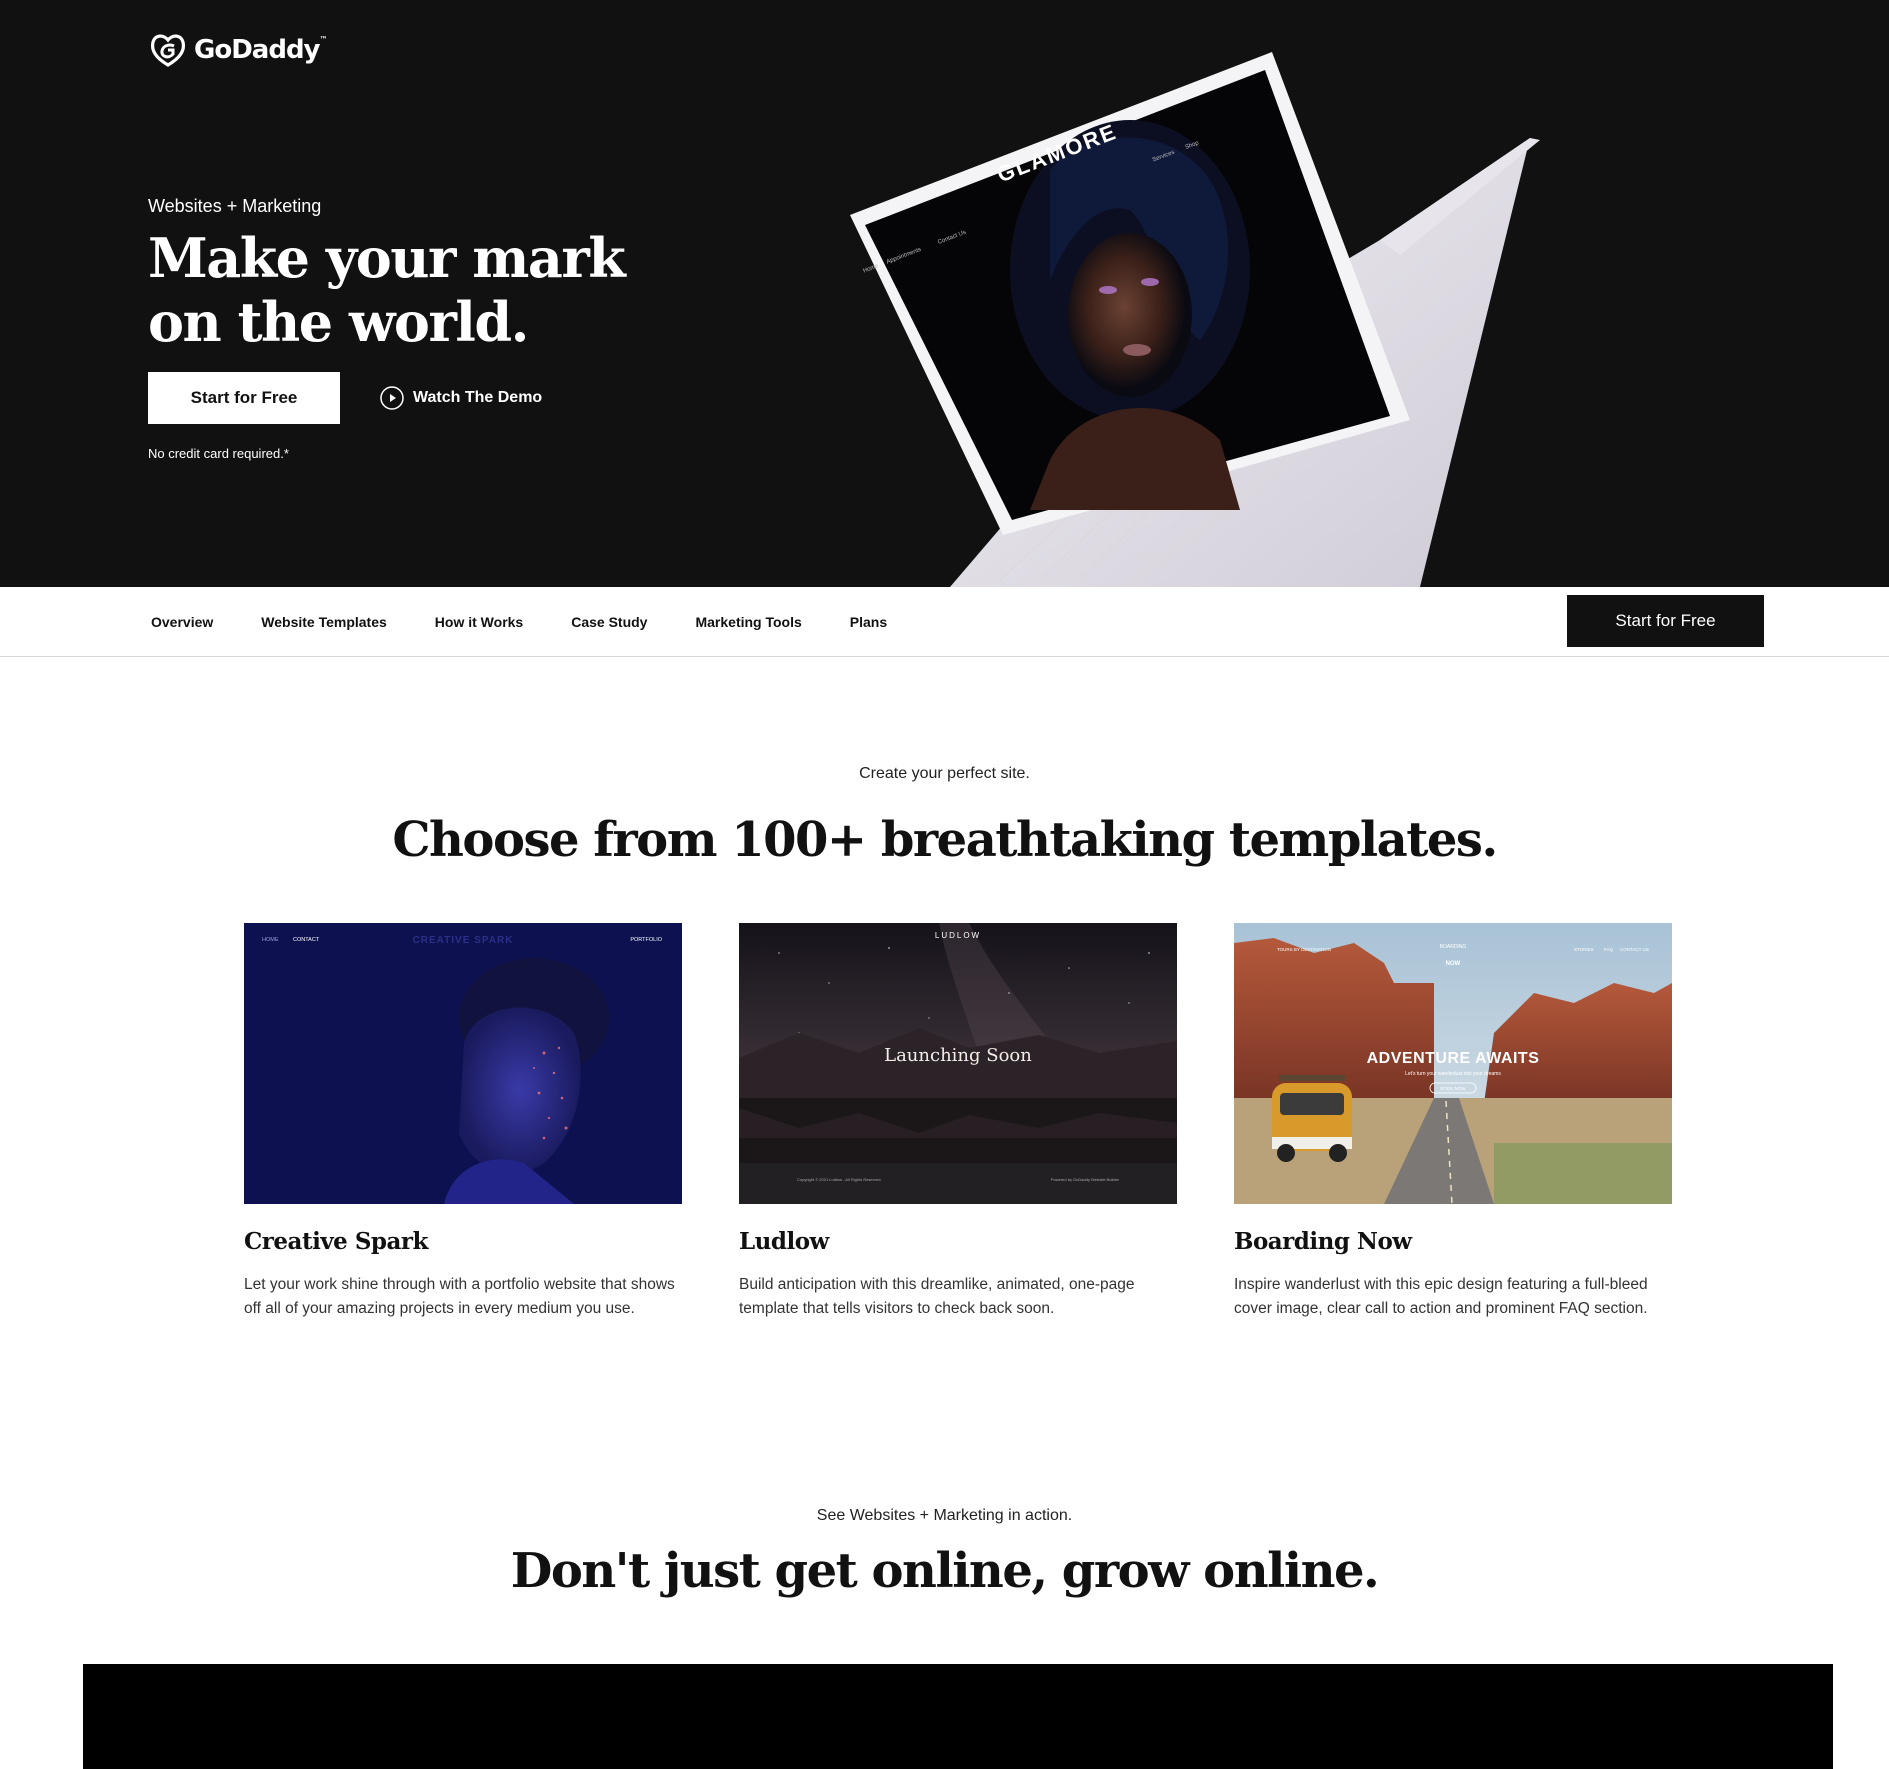 The width and height of the screenshot is (1889, 1769). I want to click on templates-eyebrow: Create your perfect site., so click(944, 773).